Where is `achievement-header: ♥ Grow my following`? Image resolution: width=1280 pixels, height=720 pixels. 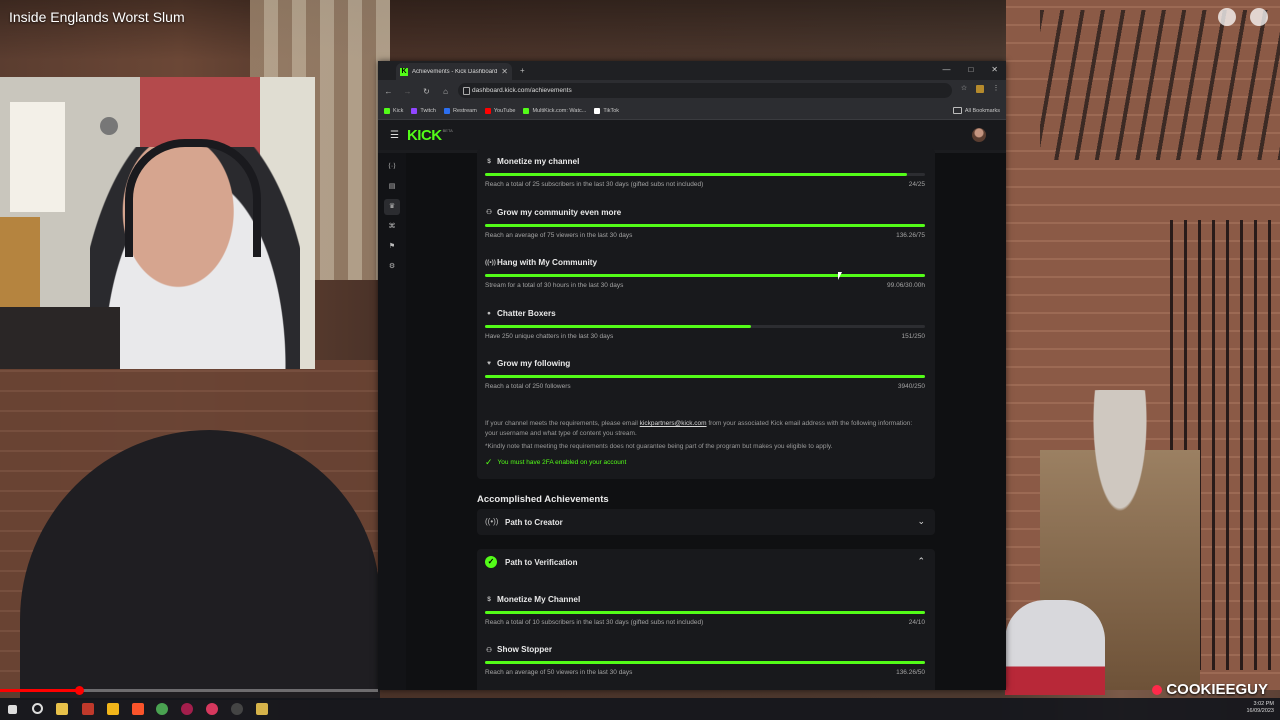 achievement-header: ♥ Grow my following is located at coordinates (705, 363).